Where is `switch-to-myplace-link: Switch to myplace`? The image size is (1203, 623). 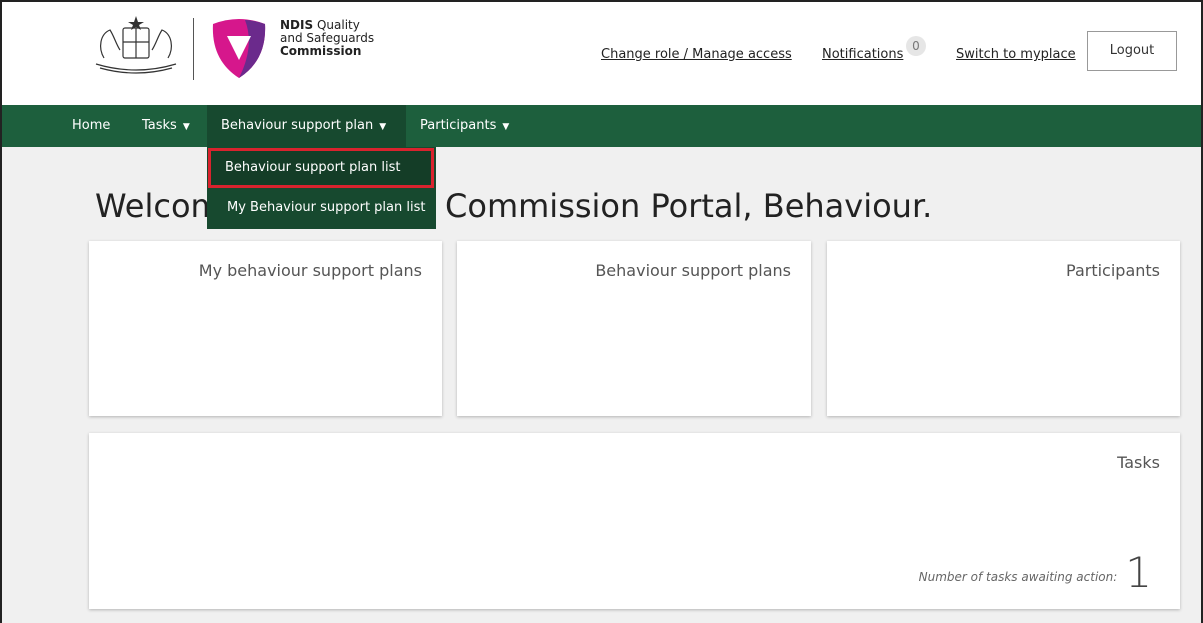 switch-to-myplace-link: Switch to myplace is located at coordinates (1016, 54).